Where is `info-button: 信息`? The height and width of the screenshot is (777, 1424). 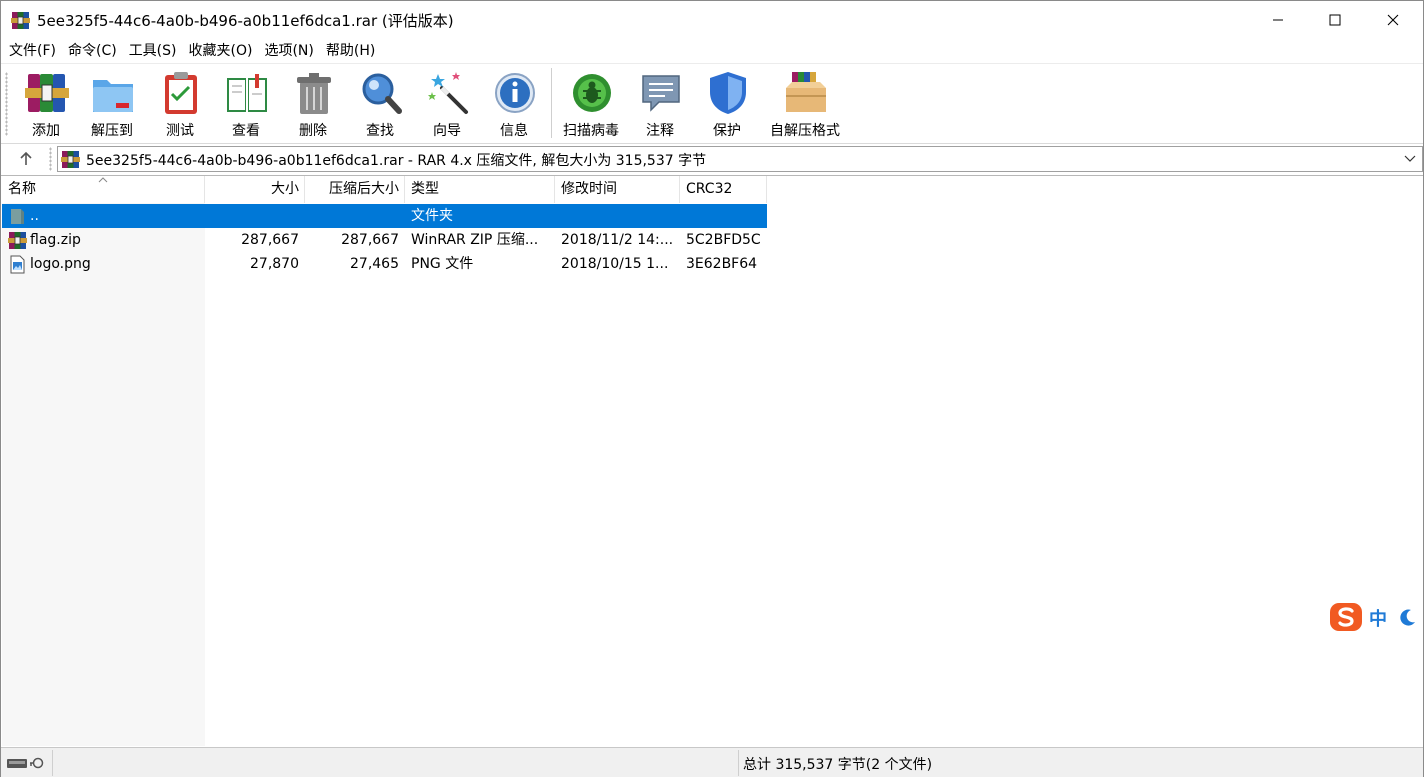 info-button: 信息 is located at coordinates (514, 104).